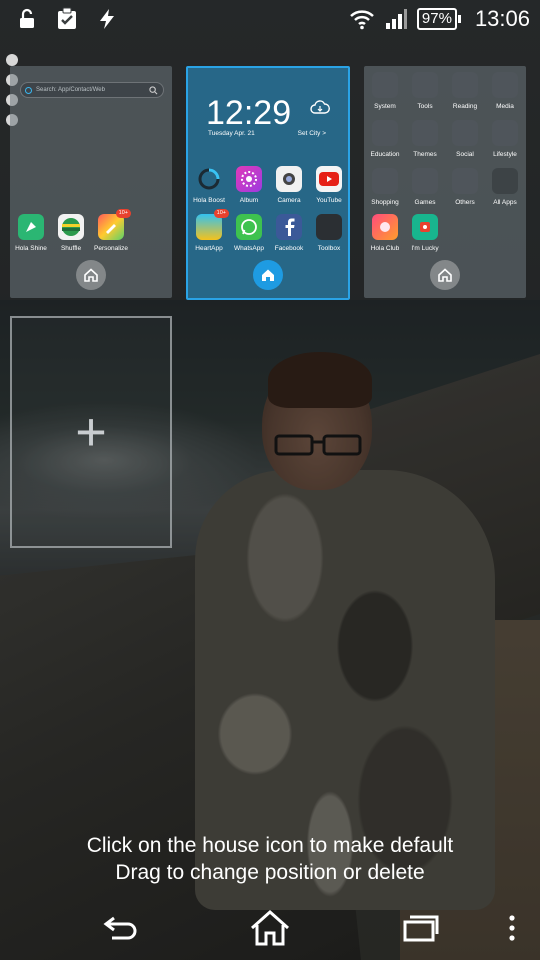 The width and height of the screenshot is (540, 960). I want to click on page-dot, so click(12, 60).